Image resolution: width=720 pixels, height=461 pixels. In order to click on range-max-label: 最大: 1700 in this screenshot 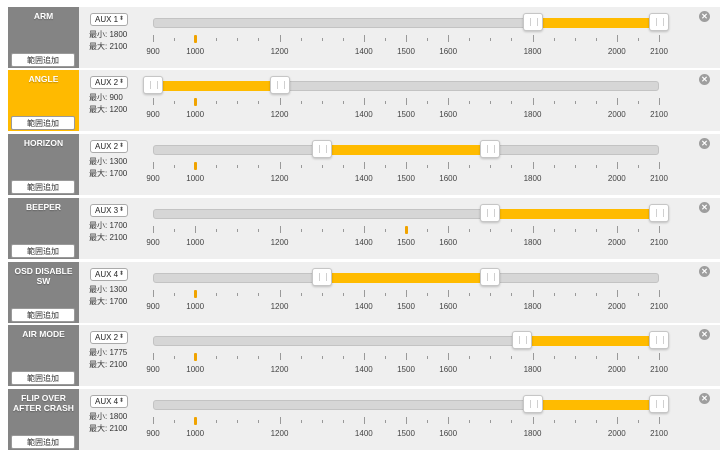, I will do `click(108, 173)`.